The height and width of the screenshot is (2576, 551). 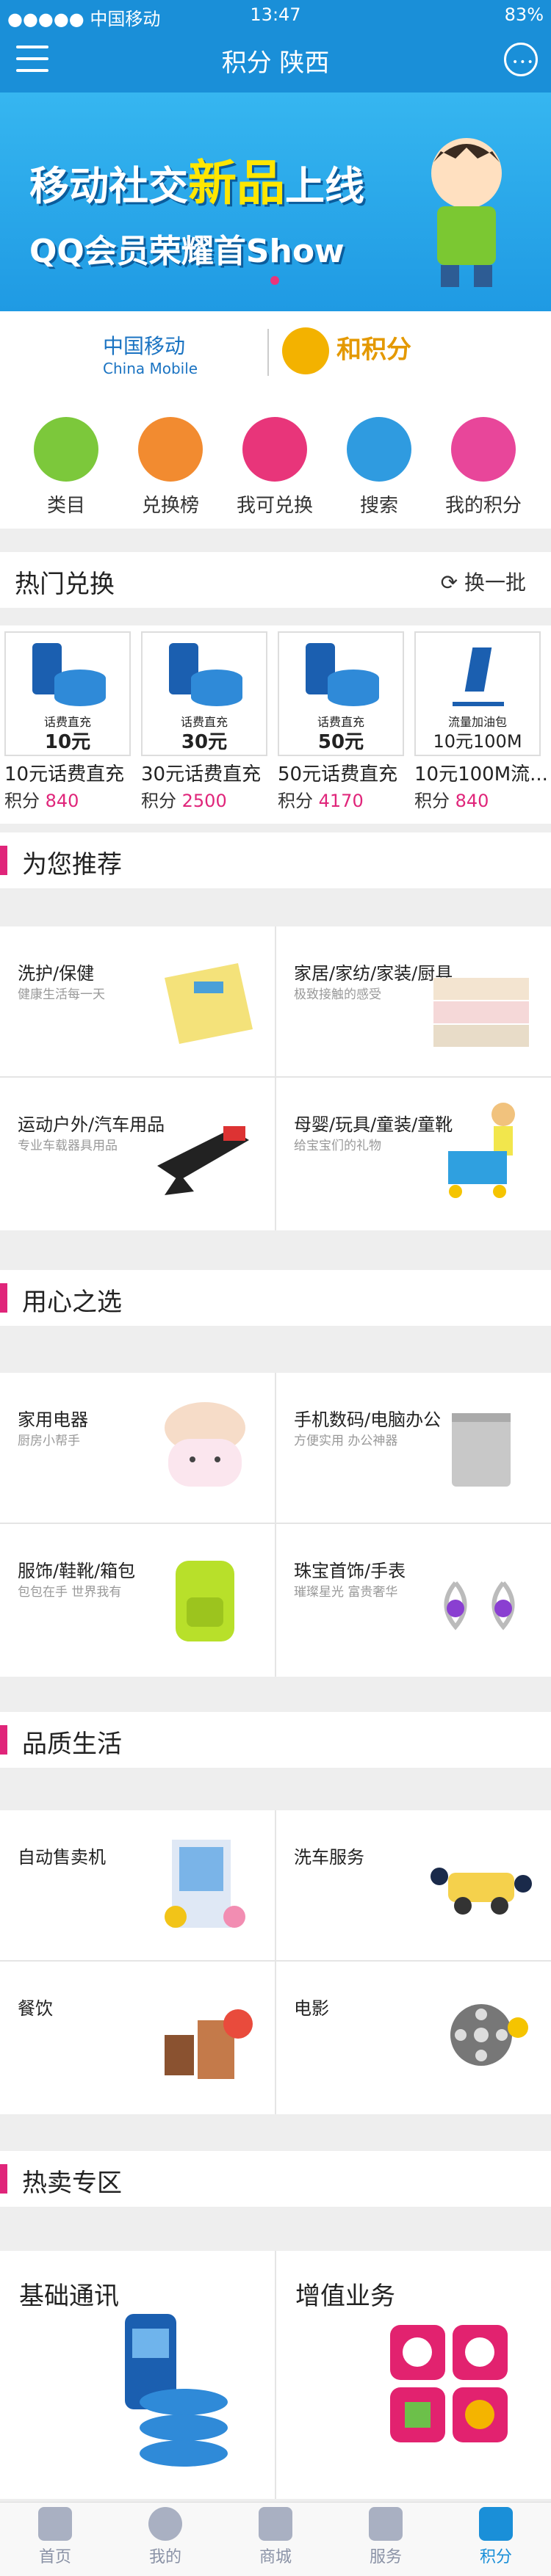 What do you see at coordinates (489, 2035) in the screenshot?
I see `film-reel-image` at bounding box center [489, 2035].